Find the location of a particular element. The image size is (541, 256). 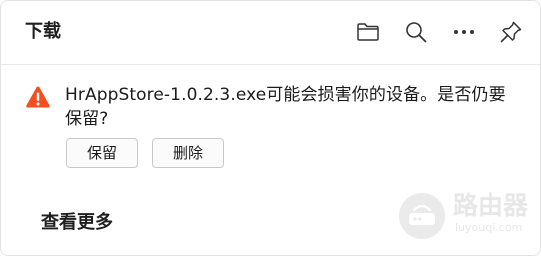

search-downloads-button is located at coordinates (416, 32).